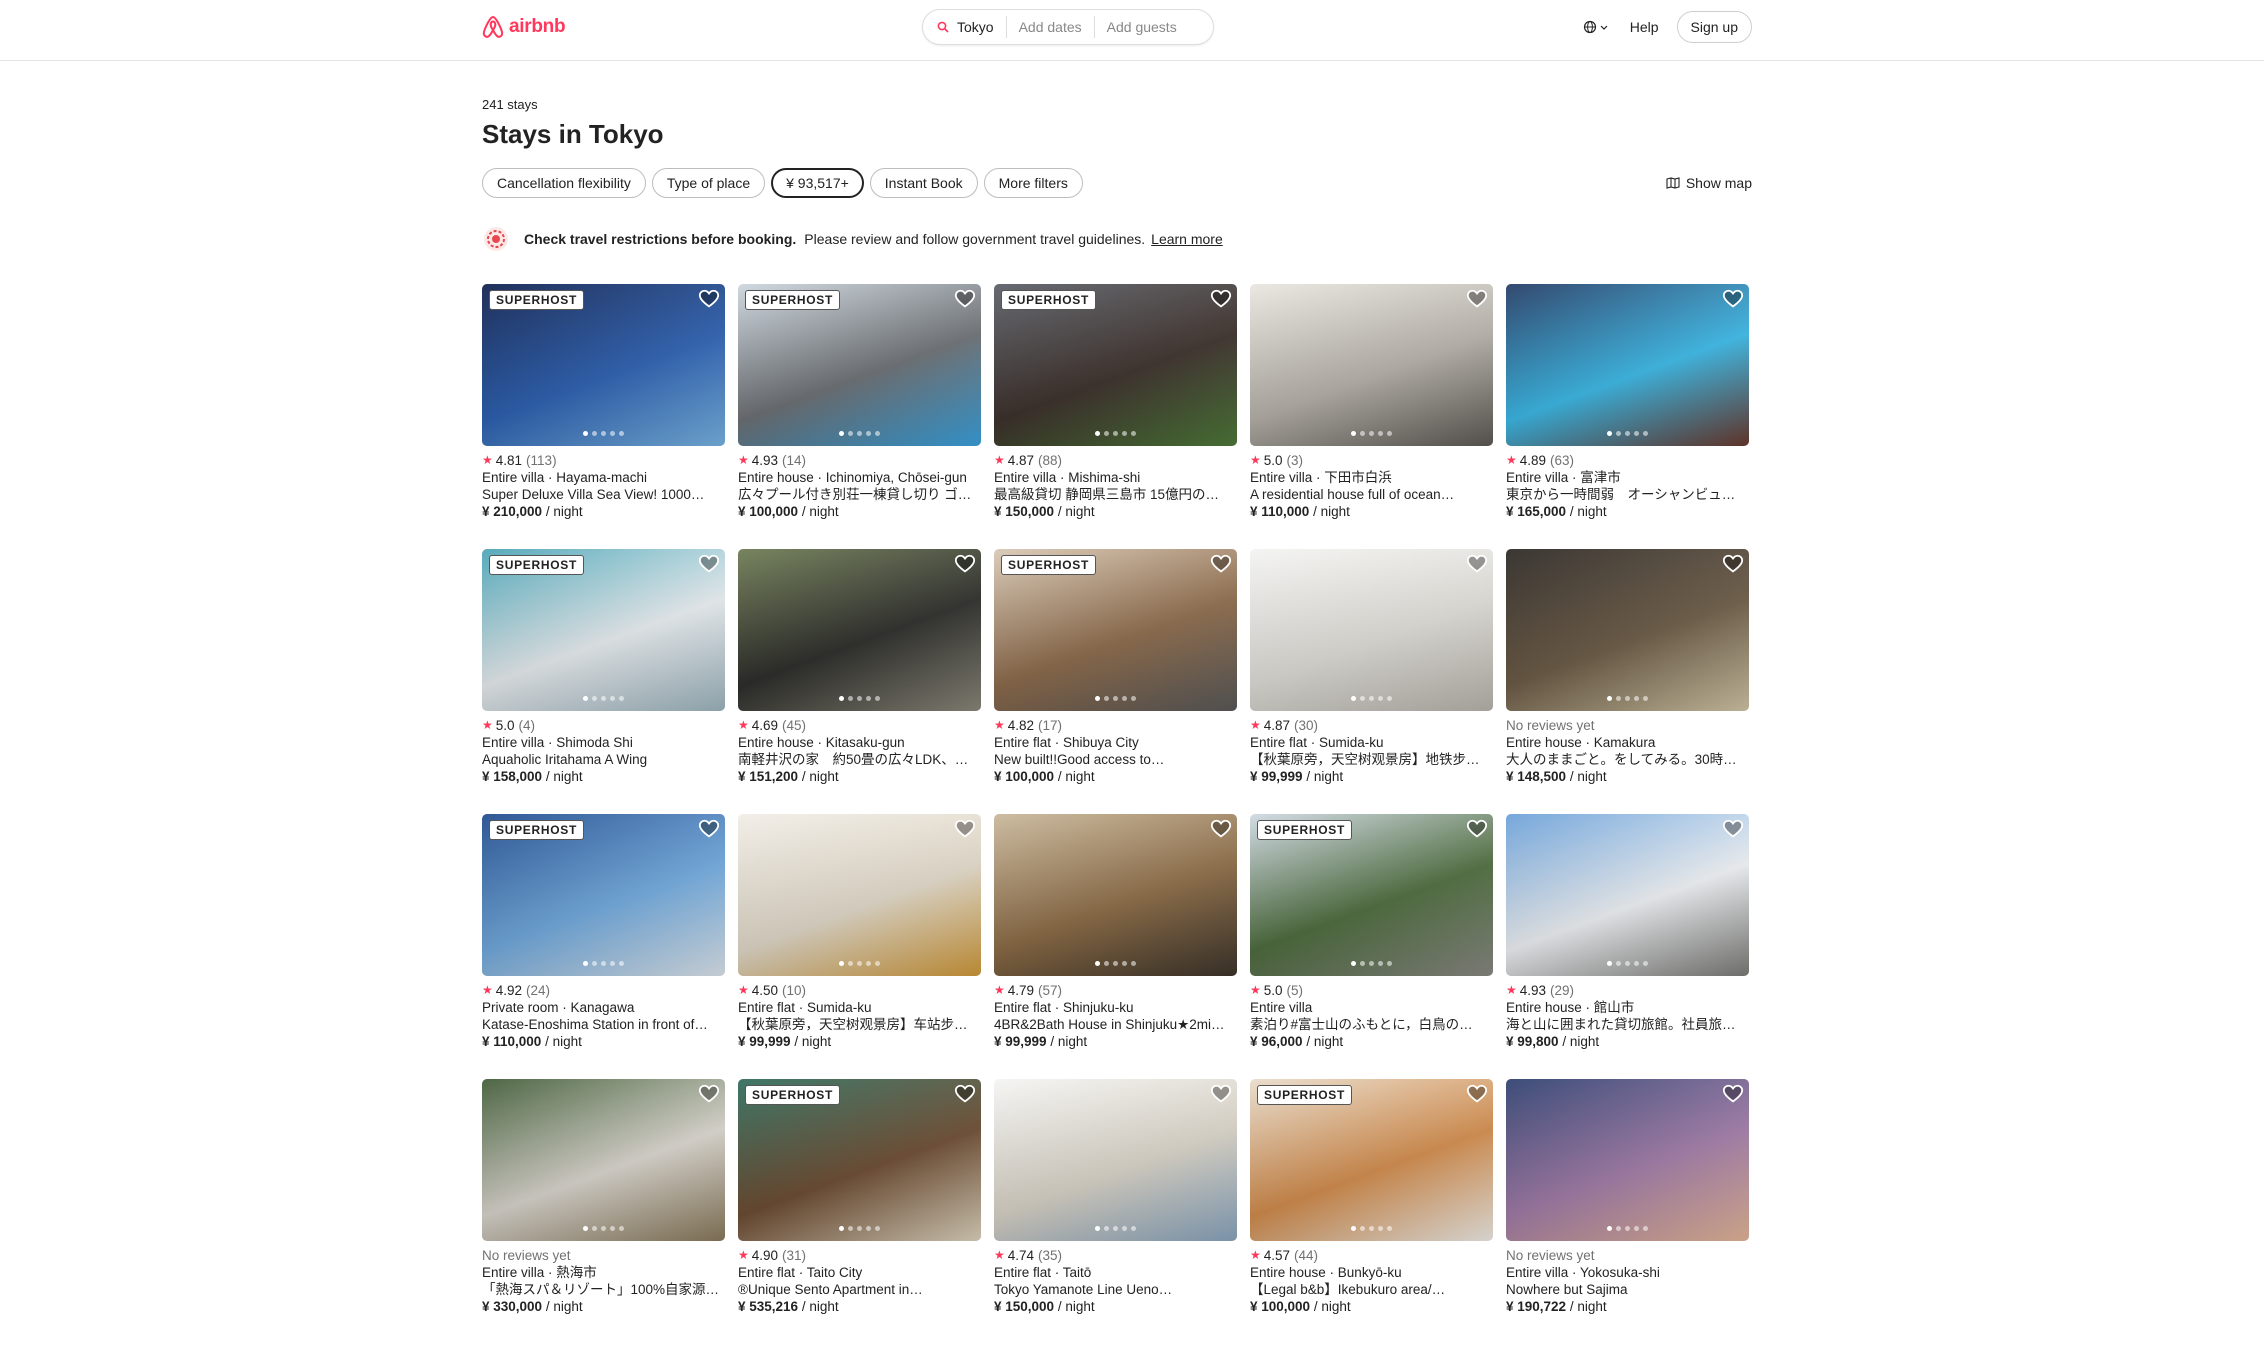  What do you see at coordinates (564, 183) in the screenshot?
I see `filter-cancellation-flexibility: Cancellation flexibility` at bounding box center [564, 183].